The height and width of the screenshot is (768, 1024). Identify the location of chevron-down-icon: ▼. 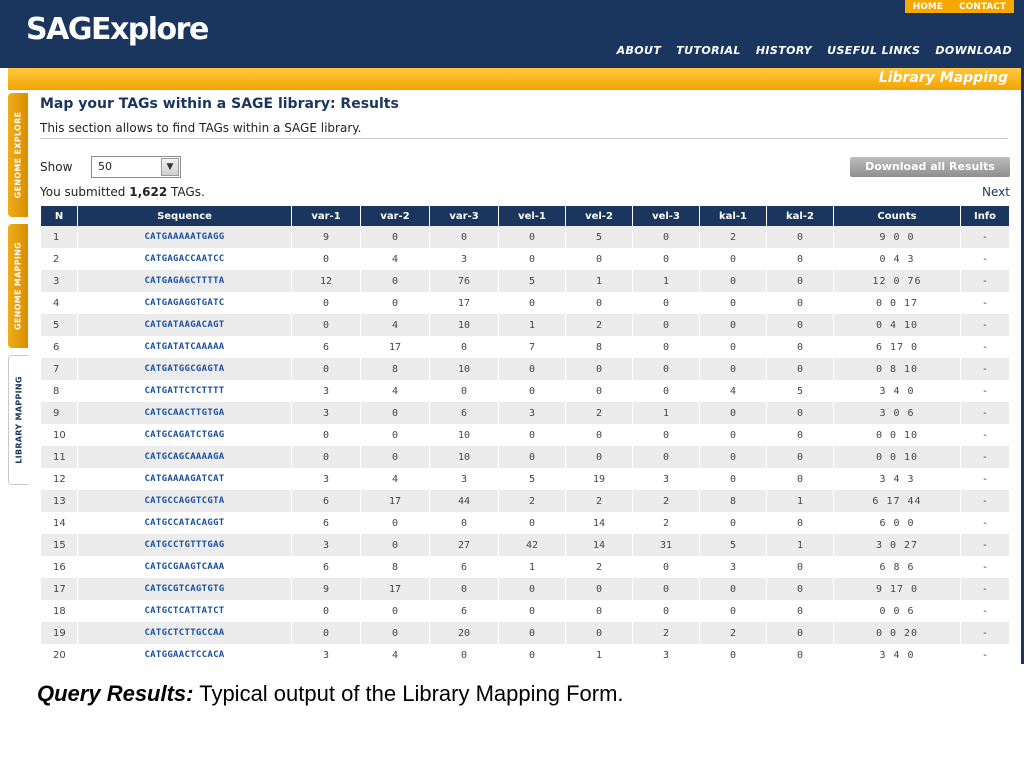
(170, 167).